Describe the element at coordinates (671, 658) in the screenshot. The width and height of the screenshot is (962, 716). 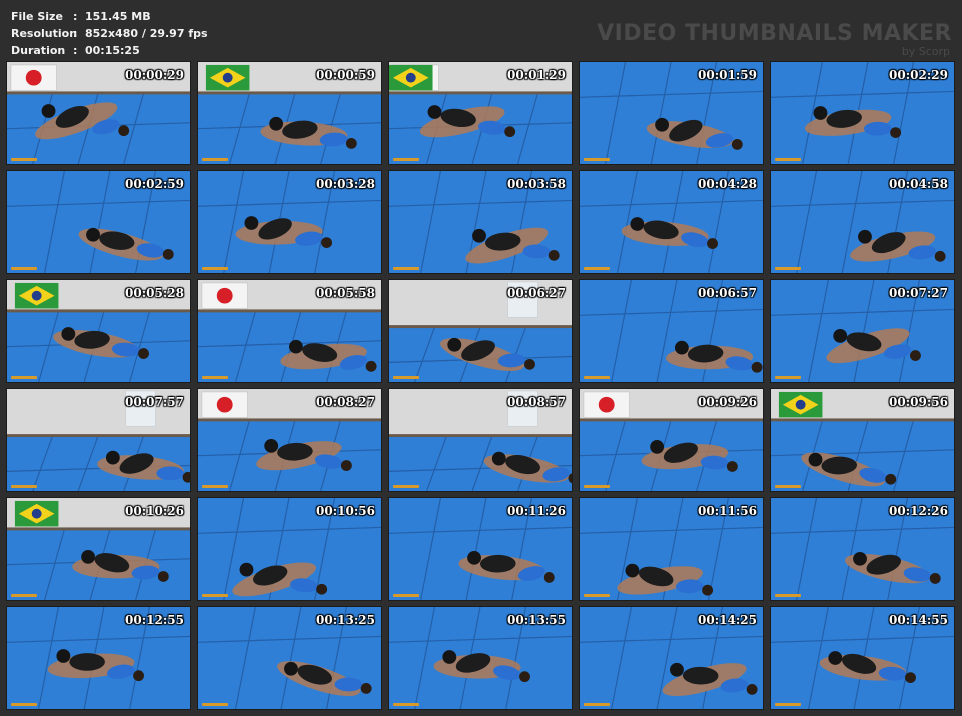
I see `video-thumbnail: 00:14:25` at that location.